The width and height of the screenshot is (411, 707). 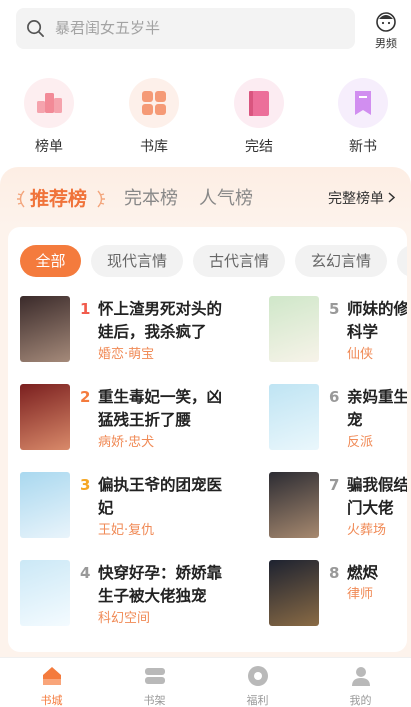 What do you see at coordinates (35, 28) in the screenshot?
I see `search-icon` at bounding box center [35, 28].